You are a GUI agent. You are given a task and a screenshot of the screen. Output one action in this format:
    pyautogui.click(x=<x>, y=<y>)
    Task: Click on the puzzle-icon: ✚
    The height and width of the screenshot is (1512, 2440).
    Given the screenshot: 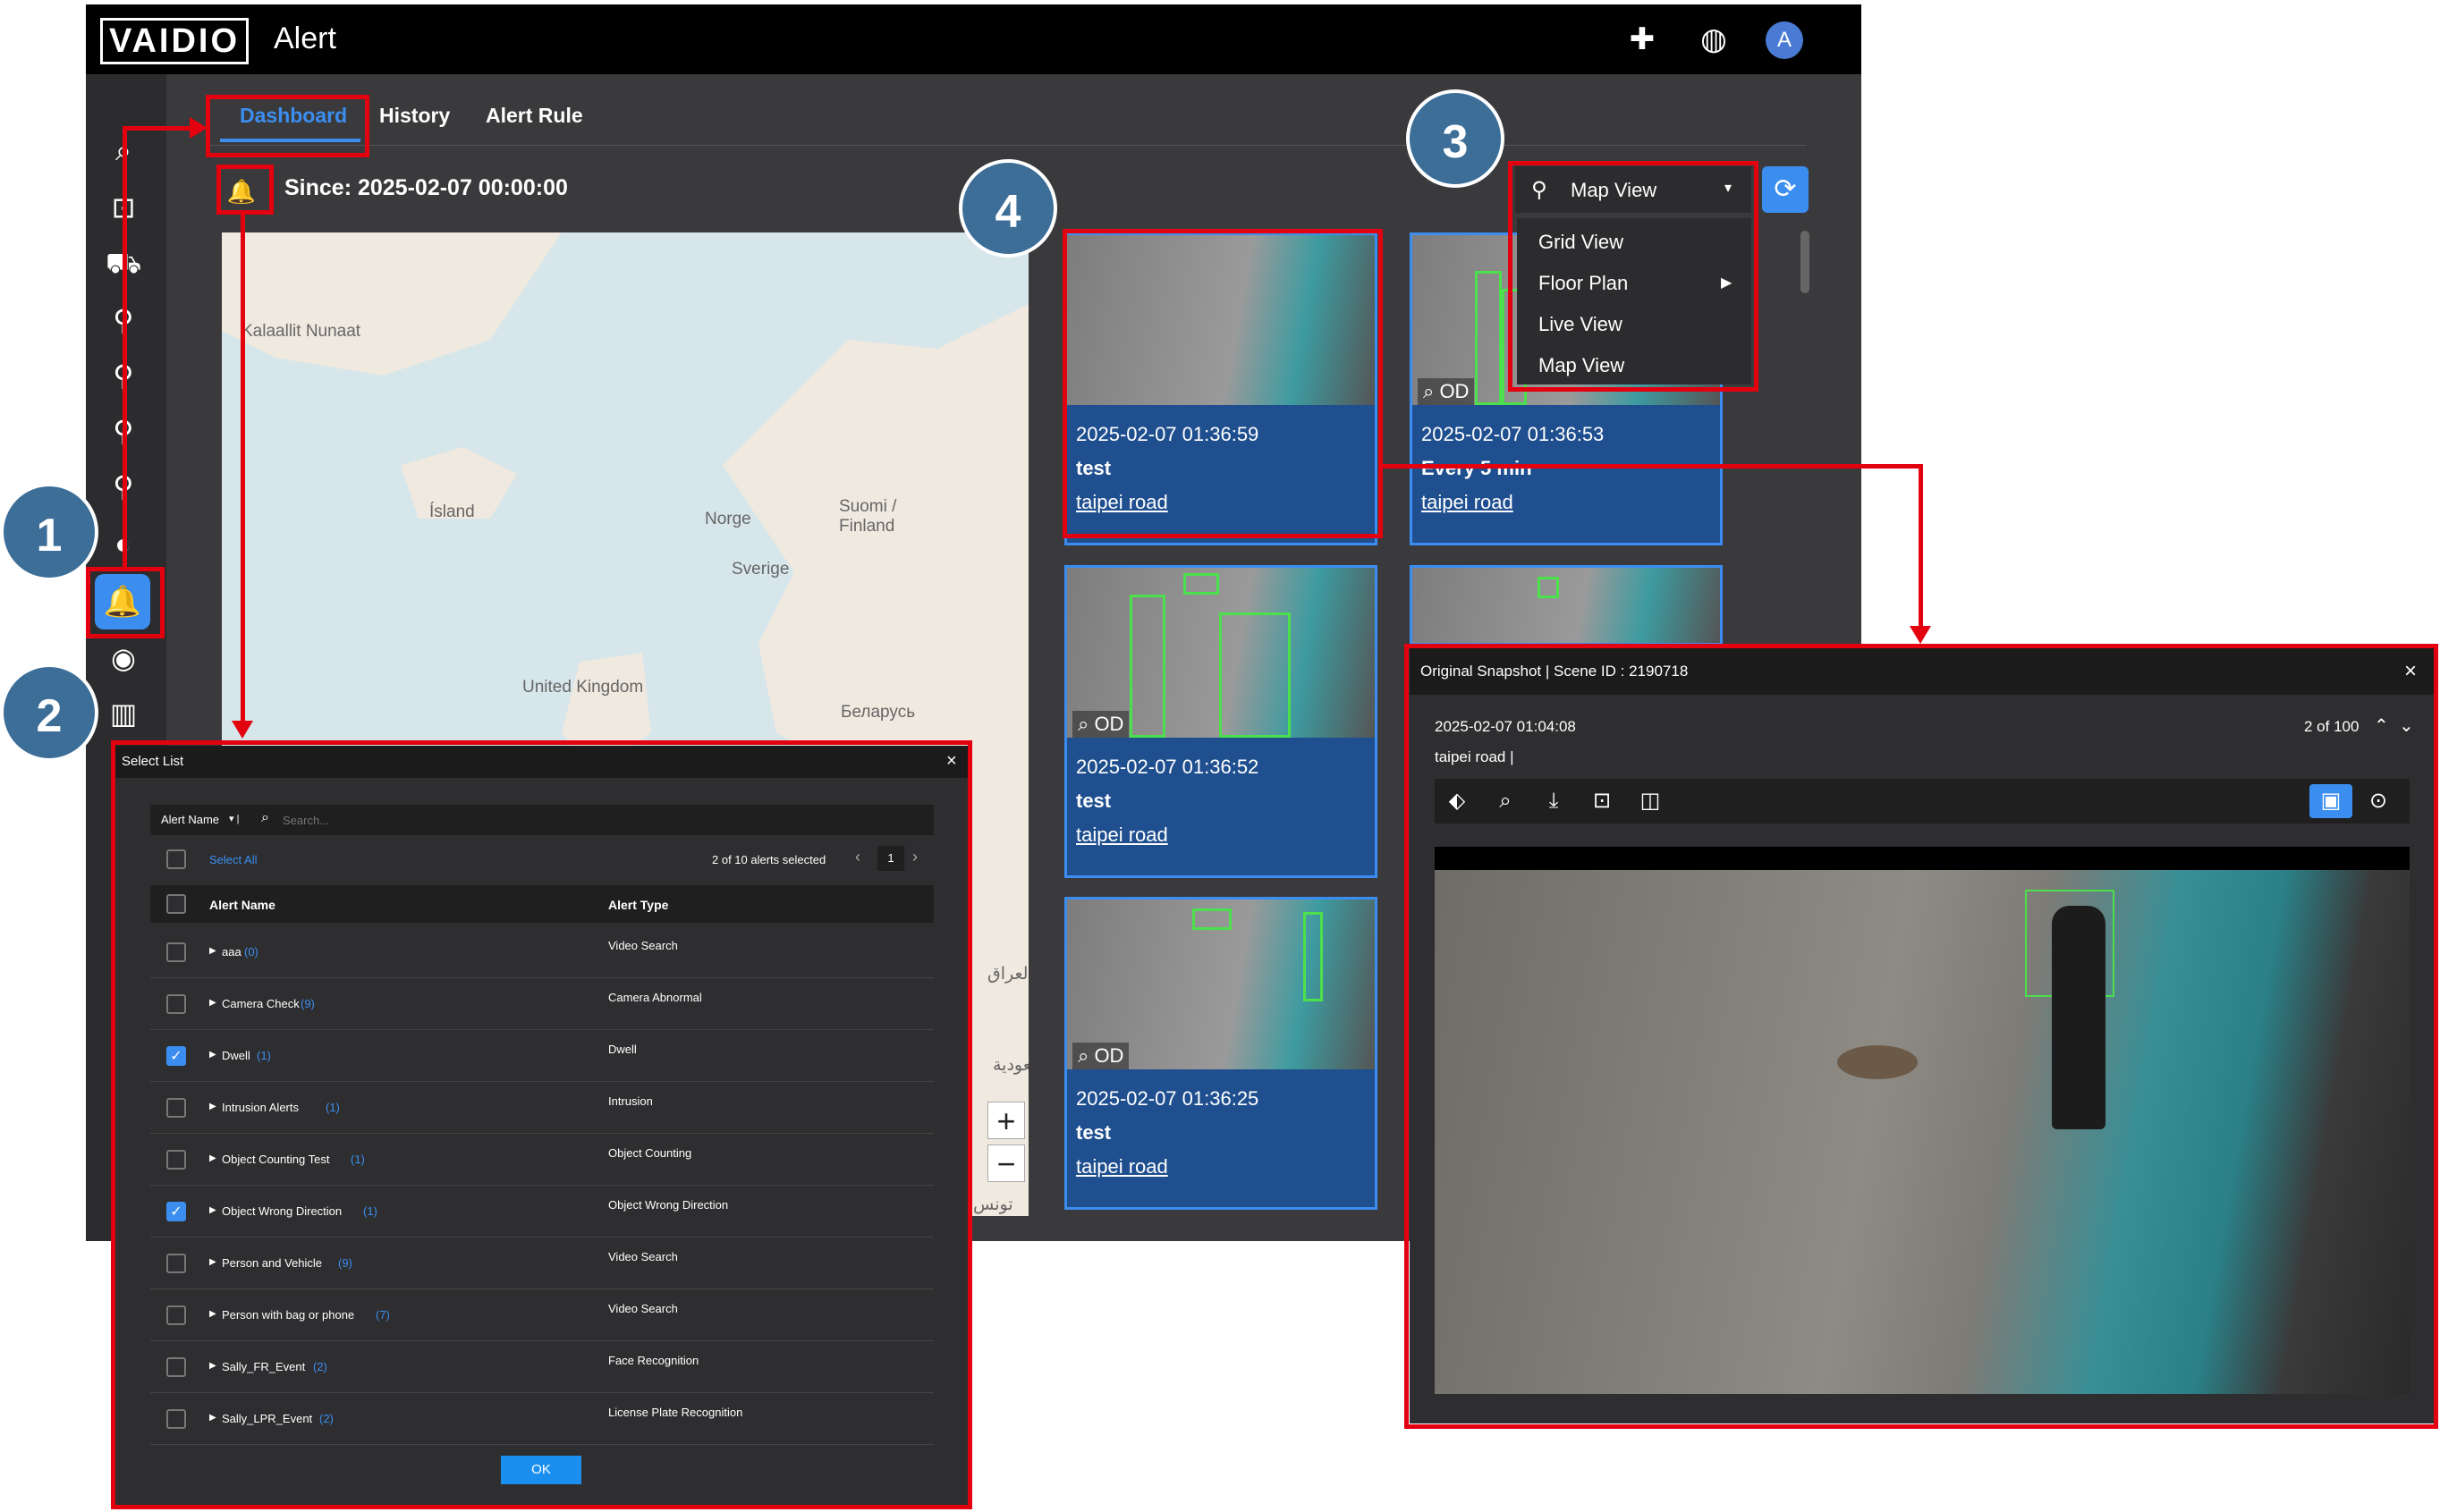 What is the action you would take?
    pyautogui.click(x=1642, y=39)
    